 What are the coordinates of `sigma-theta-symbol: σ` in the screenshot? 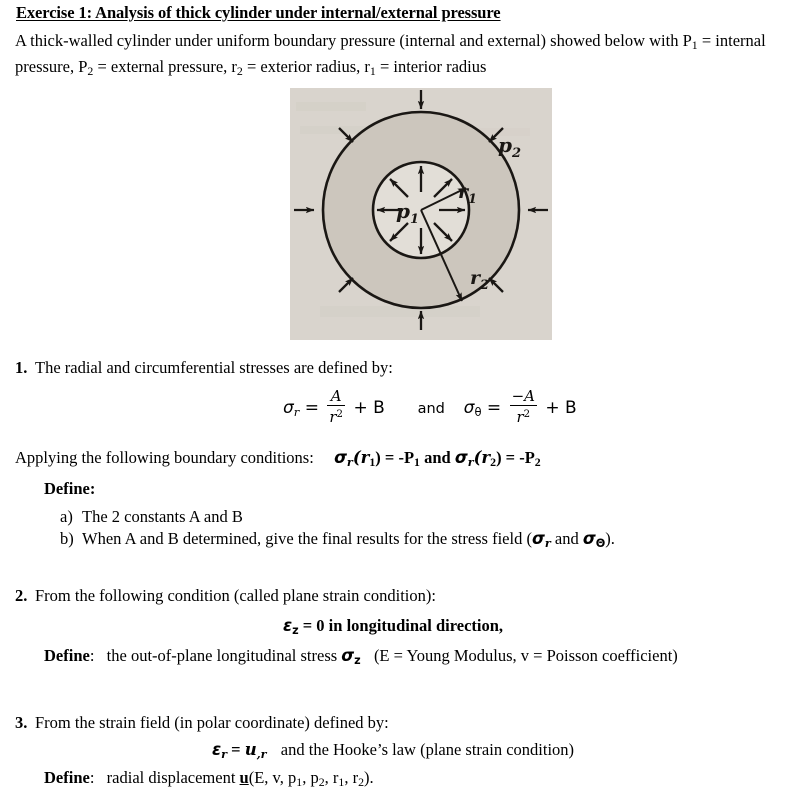 It's located at (469, 408).